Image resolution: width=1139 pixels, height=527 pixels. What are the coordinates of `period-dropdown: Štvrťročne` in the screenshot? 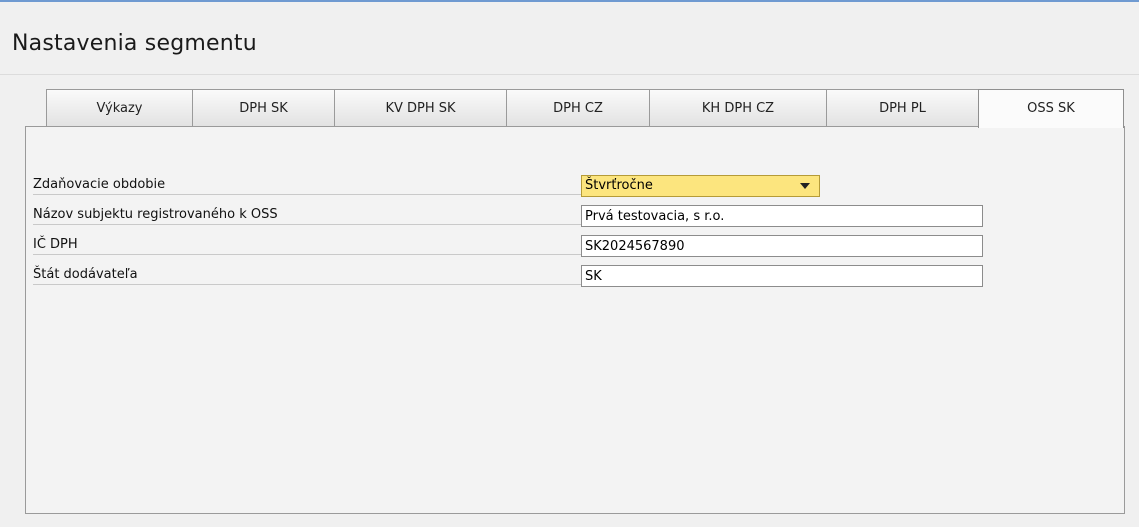 It's located at (700, 186).